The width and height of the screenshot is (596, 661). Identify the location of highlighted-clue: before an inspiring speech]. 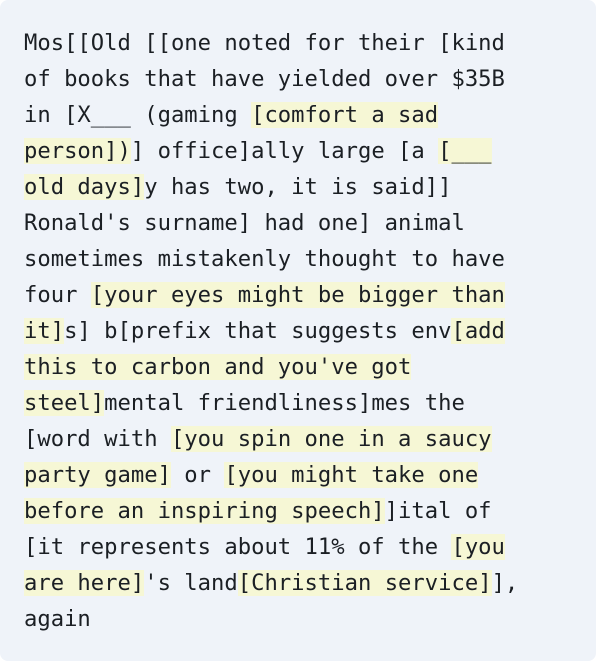
(204, 511).